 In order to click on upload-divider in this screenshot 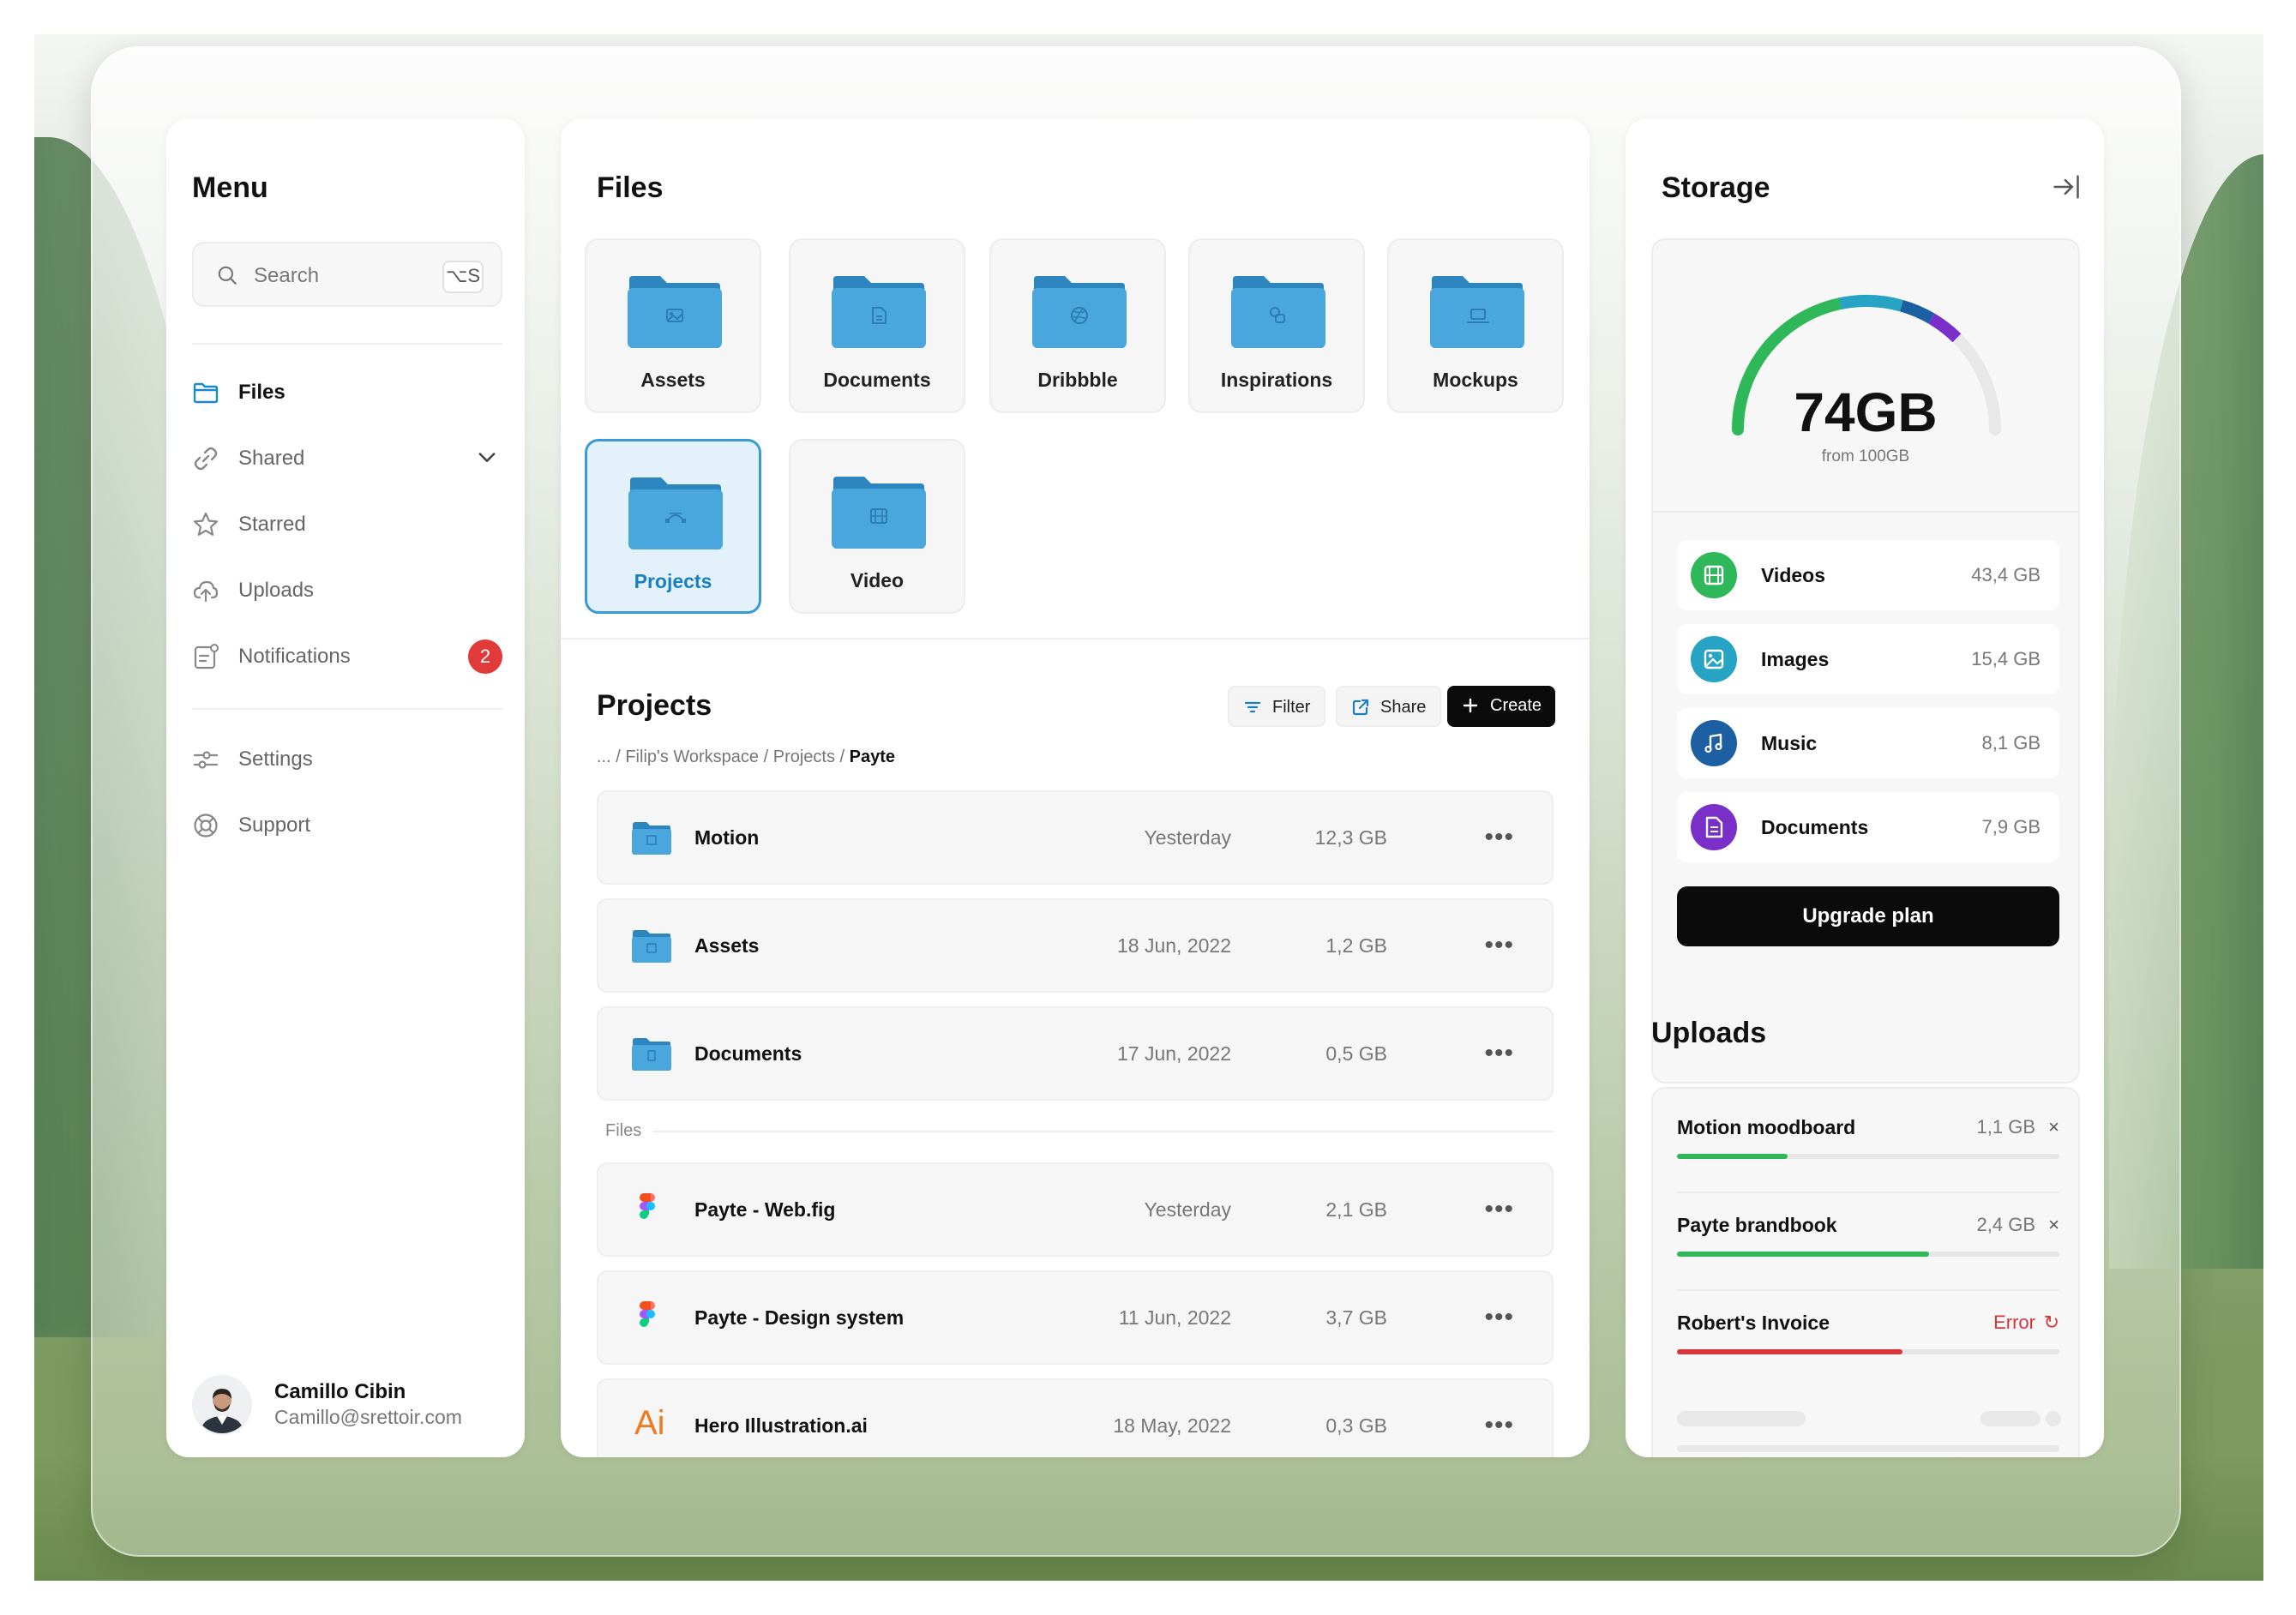, I will do `click(1868, 1290)`.